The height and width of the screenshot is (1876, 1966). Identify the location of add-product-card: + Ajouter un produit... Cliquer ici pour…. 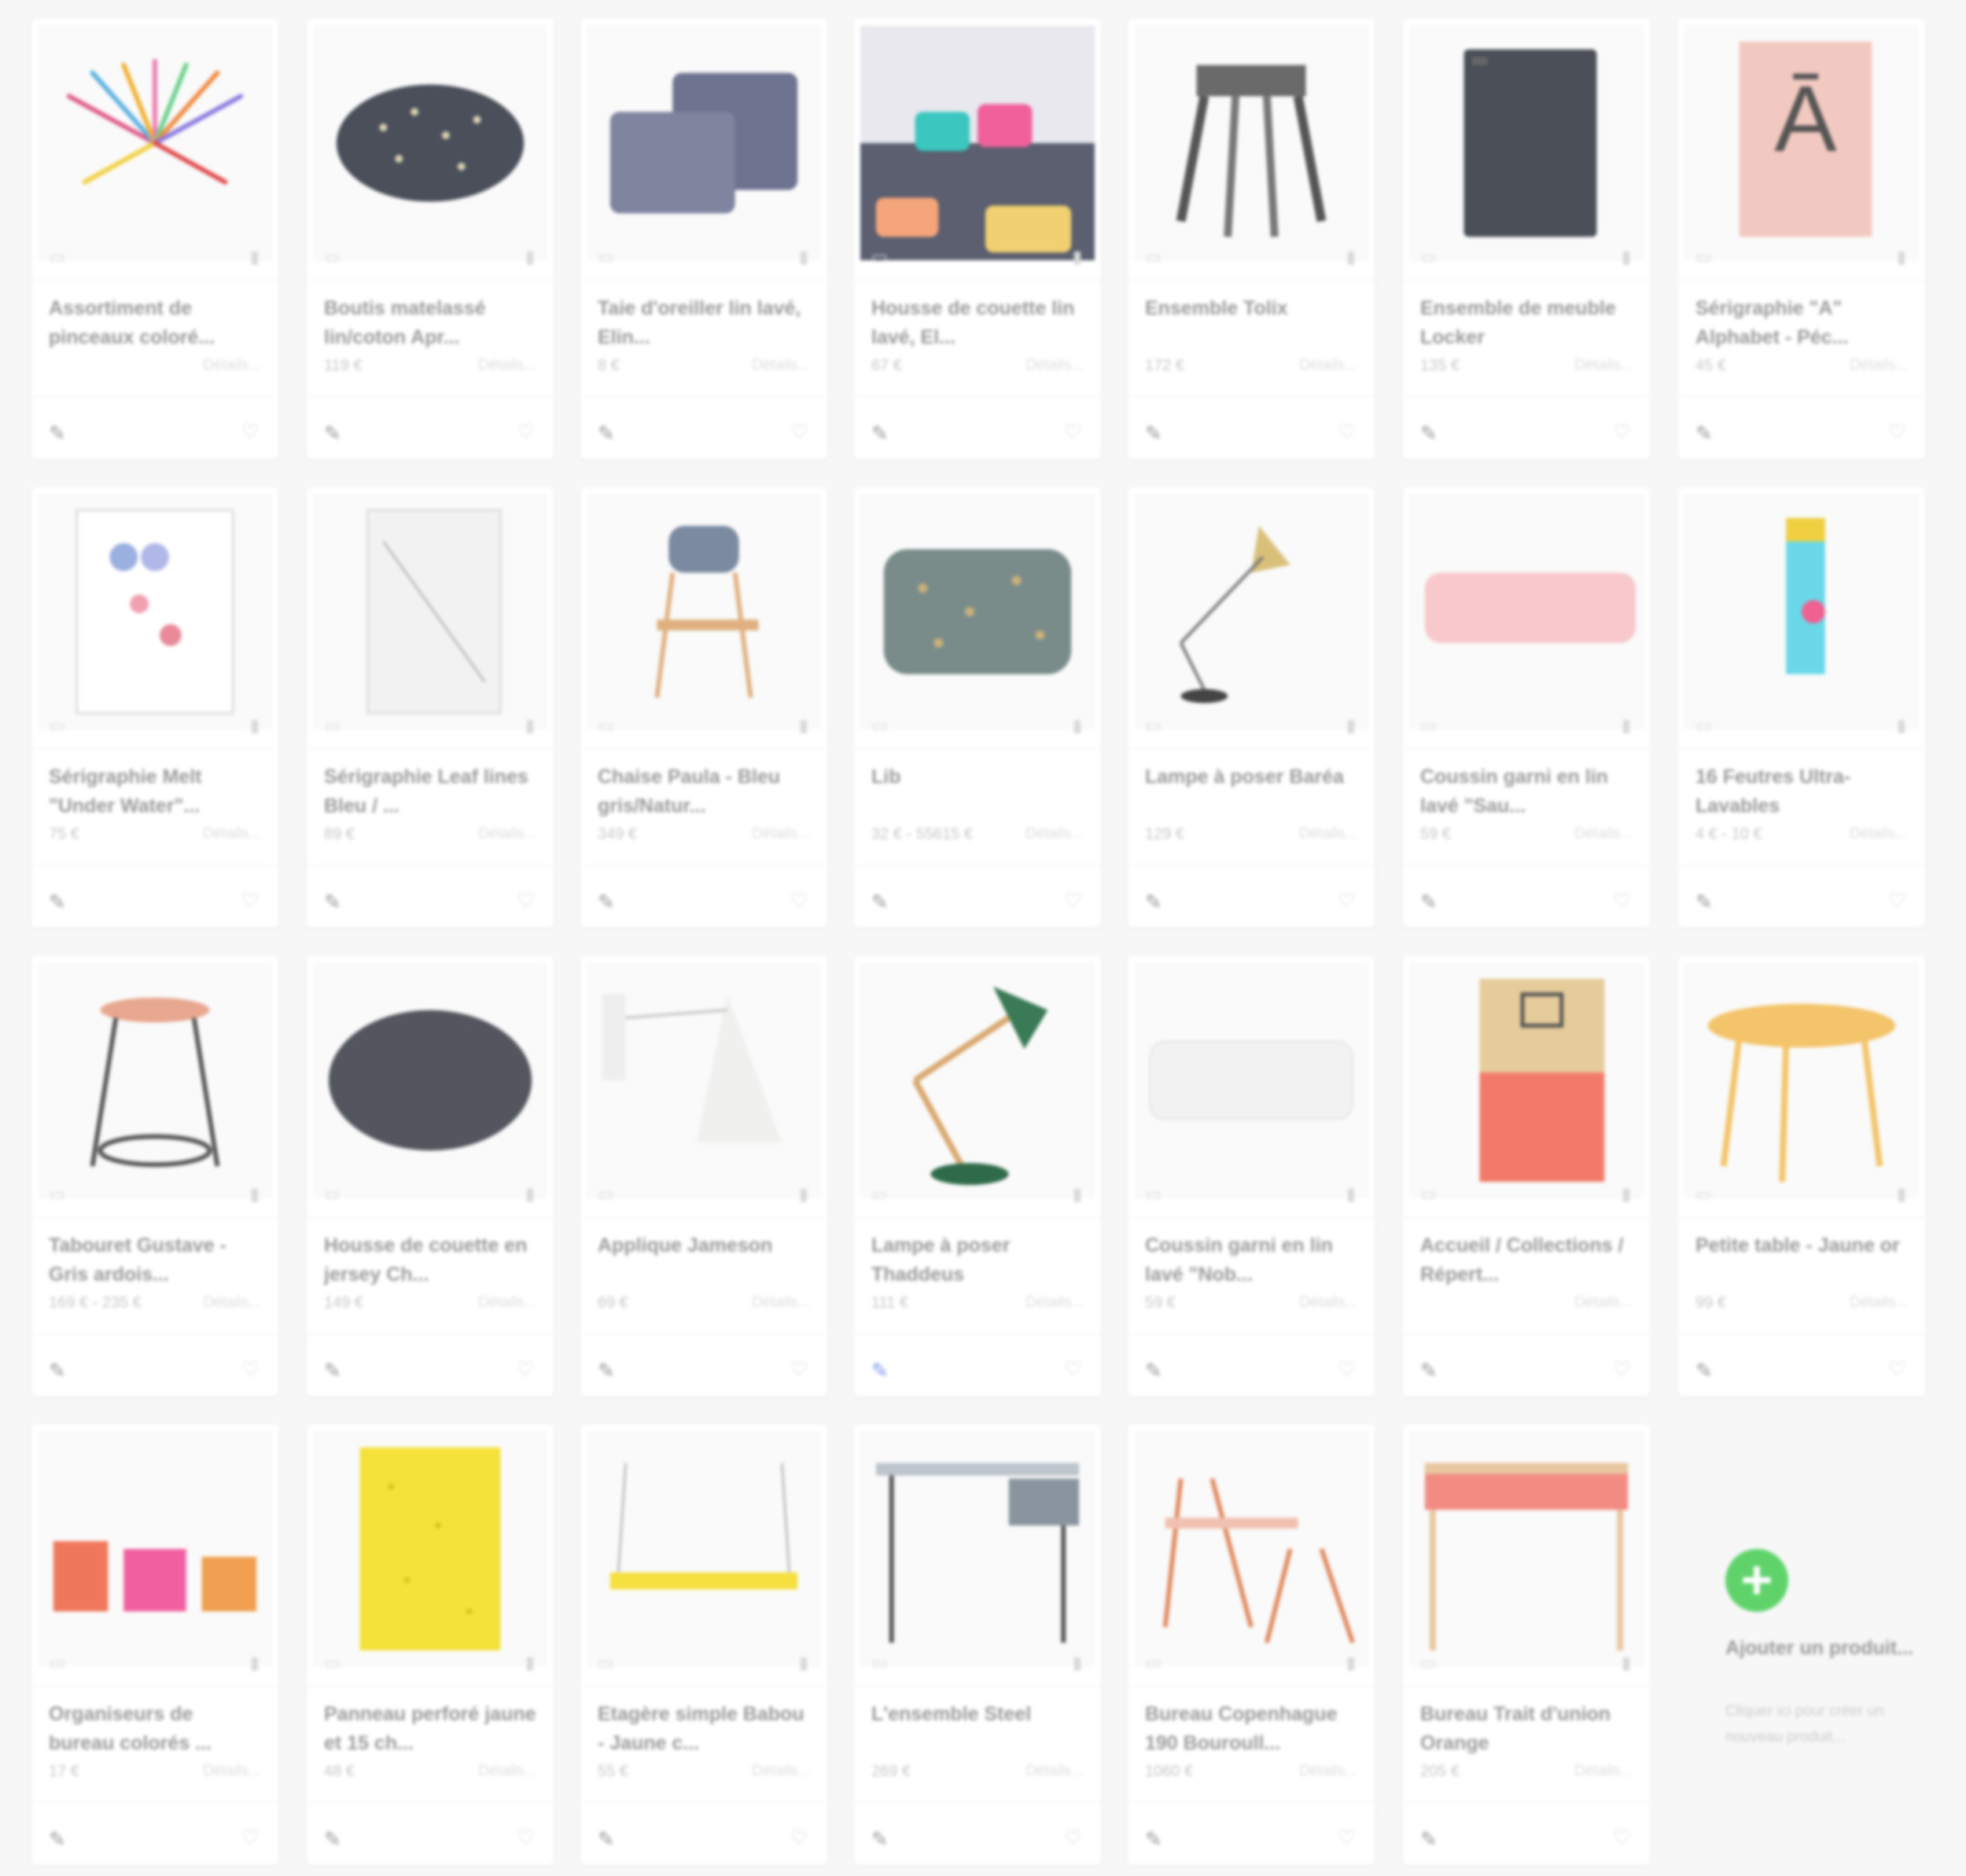
(1812, 1651).